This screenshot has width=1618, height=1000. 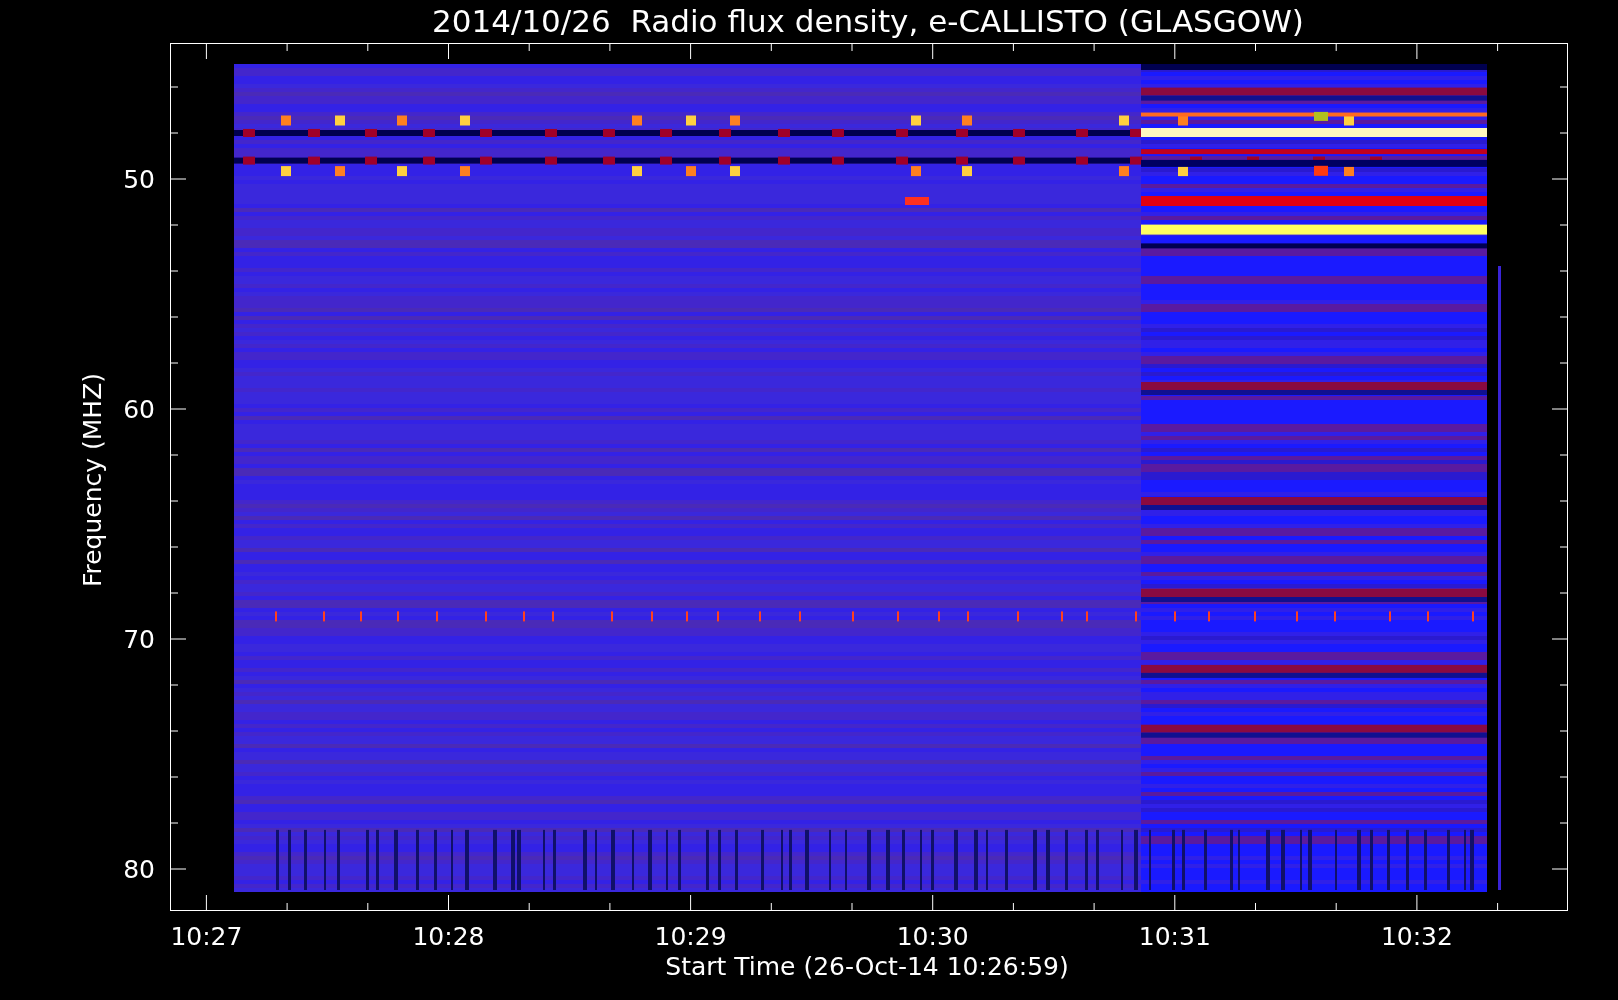 I want to click on y-axis-label: Frequency (MHZ), so click(x=92, y=480).